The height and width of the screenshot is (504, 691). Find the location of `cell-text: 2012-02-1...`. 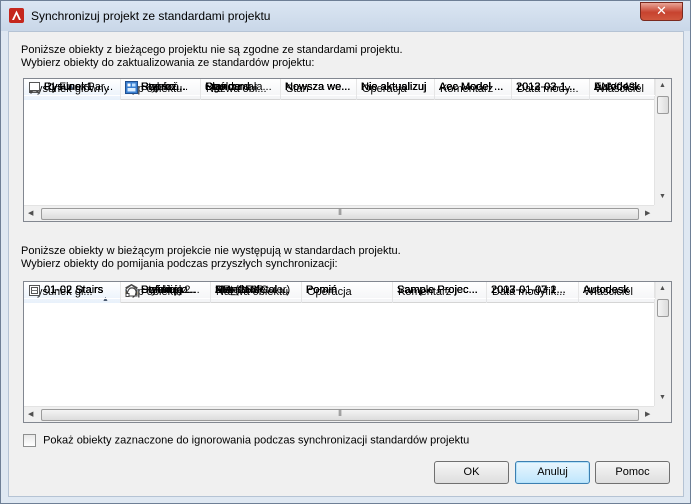

cell-text: 2012-02-1... is located at coordinates (546, 87).